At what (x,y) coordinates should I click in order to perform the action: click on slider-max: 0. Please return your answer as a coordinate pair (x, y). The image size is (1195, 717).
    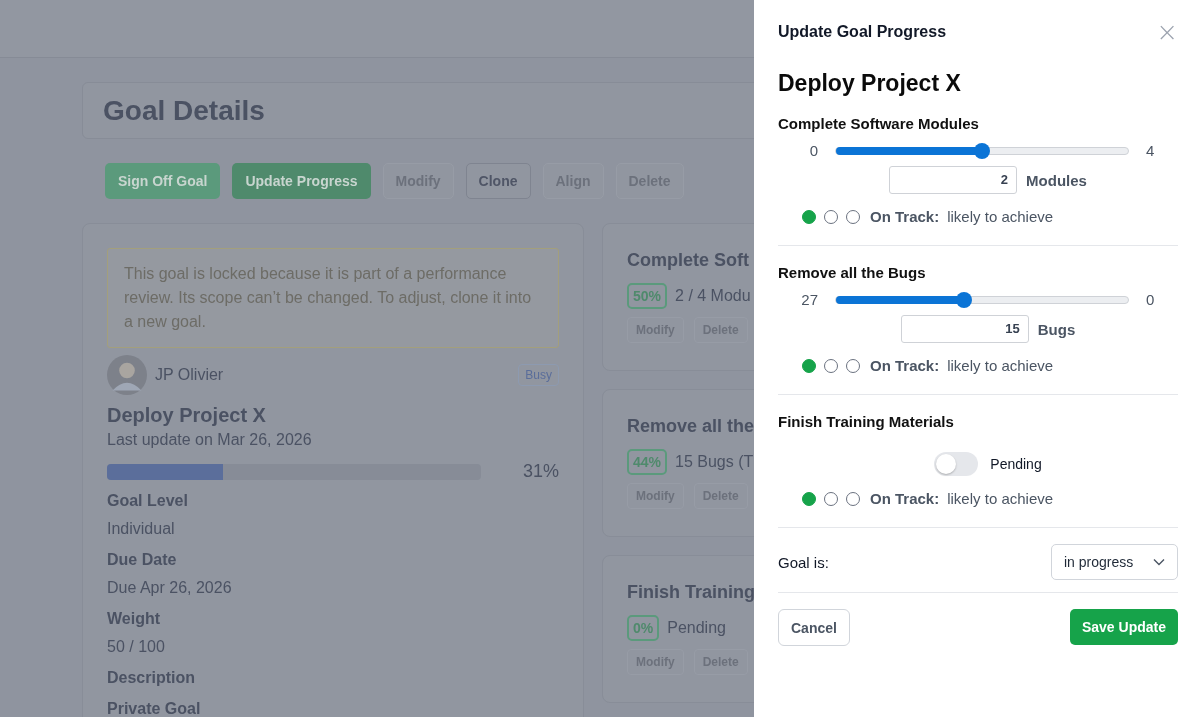
    Looking at the image, I should click on (1150, 299).